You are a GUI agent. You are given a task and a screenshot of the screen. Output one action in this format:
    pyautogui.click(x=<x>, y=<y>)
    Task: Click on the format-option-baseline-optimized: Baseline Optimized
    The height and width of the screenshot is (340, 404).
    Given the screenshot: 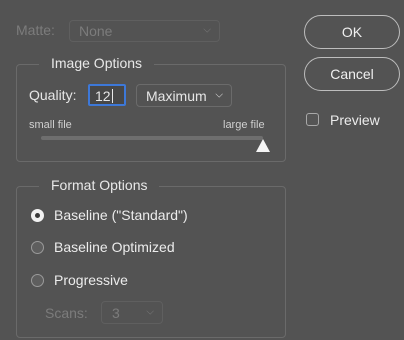 What is the action you would take?
    pyautogui.click(x=103, y=247)
    